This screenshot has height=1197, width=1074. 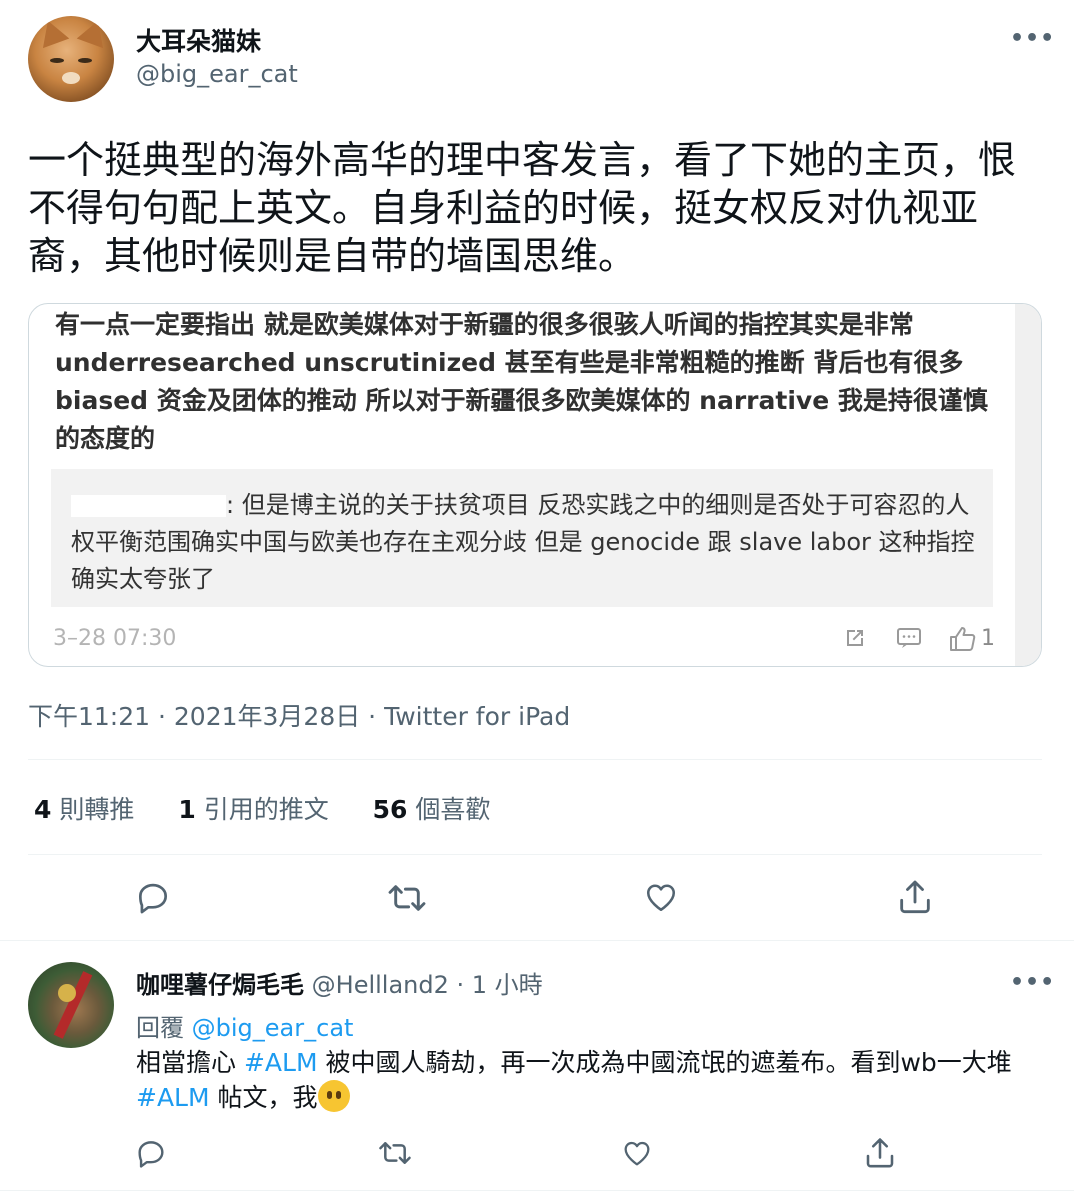 I want to click on reply-header: 咖哩薯仔焗毛毛 @Hellland2 · 1 小時, so click(x=339, y=982).